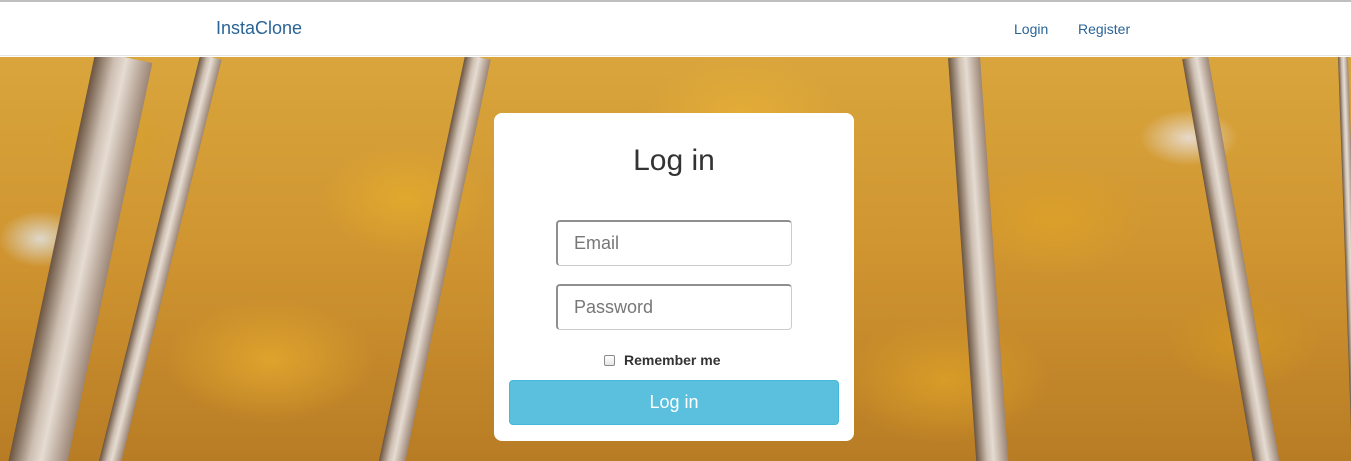  I want to click on nav-register-link: Register, so click(1104, 29).